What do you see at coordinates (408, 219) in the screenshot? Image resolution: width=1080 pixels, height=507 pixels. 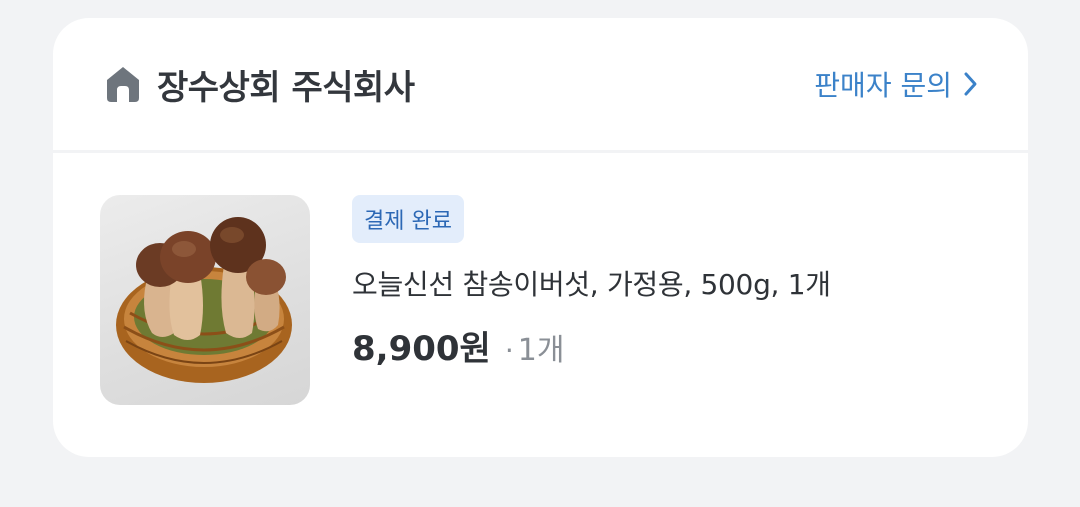 I see `status-badge: 결제 완료` at bounding box center [408, 219].